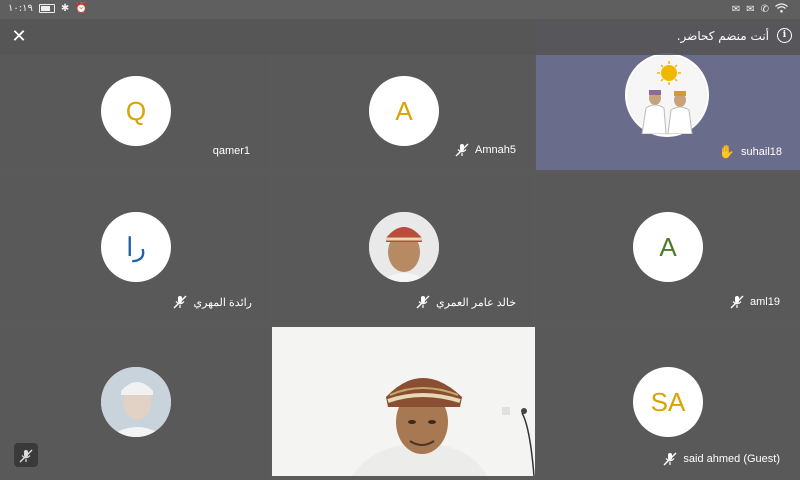 The height and width of the screenshot is (480, 800). What do you see at coordinates (81, 8) in the screenshot?
I see `alarm-icon: ⏰` at bounding box center [81, 8].